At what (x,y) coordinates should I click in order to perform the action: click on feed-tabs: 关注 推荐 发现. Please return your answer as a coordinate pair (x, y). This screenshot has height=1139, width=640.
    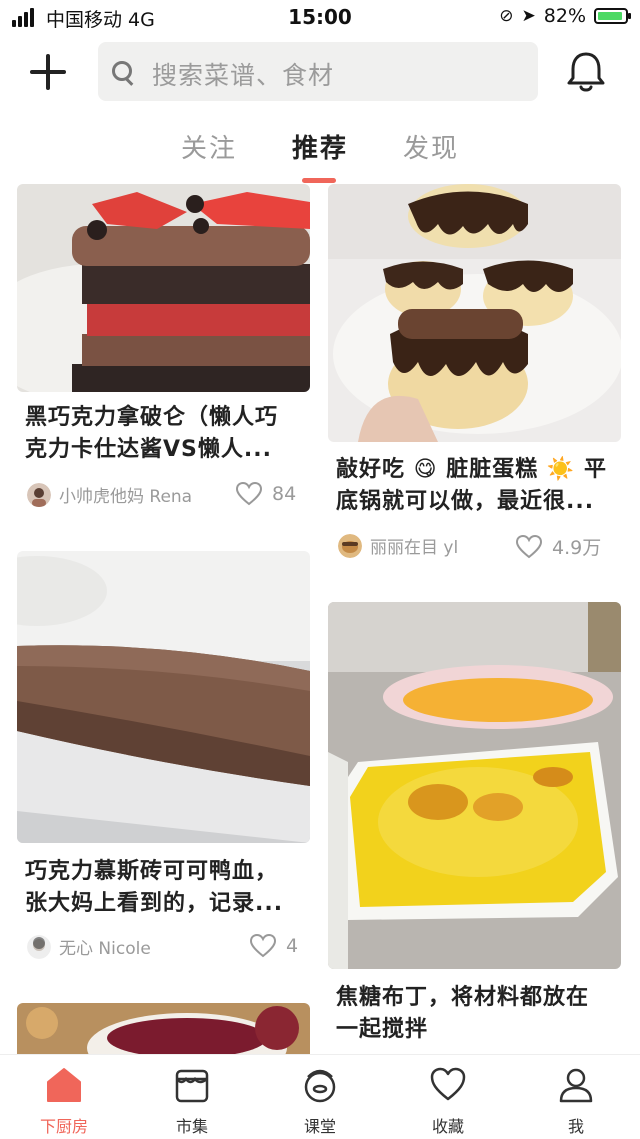
    Looking at the image, I should click on (320, 156).